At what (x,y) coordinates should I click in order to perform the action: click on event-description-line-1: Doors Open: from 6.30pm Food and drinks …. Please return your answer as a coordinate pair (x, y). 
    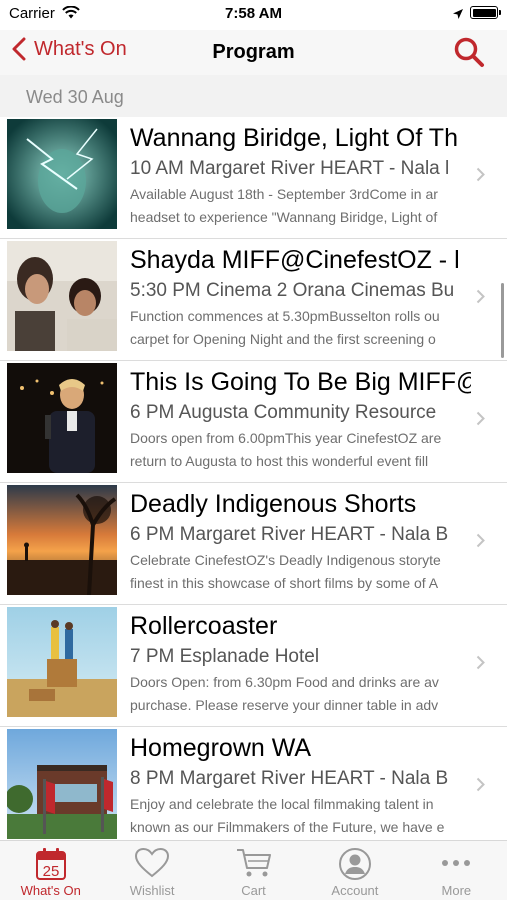
    Looking at the image, I should click on (284, 682).